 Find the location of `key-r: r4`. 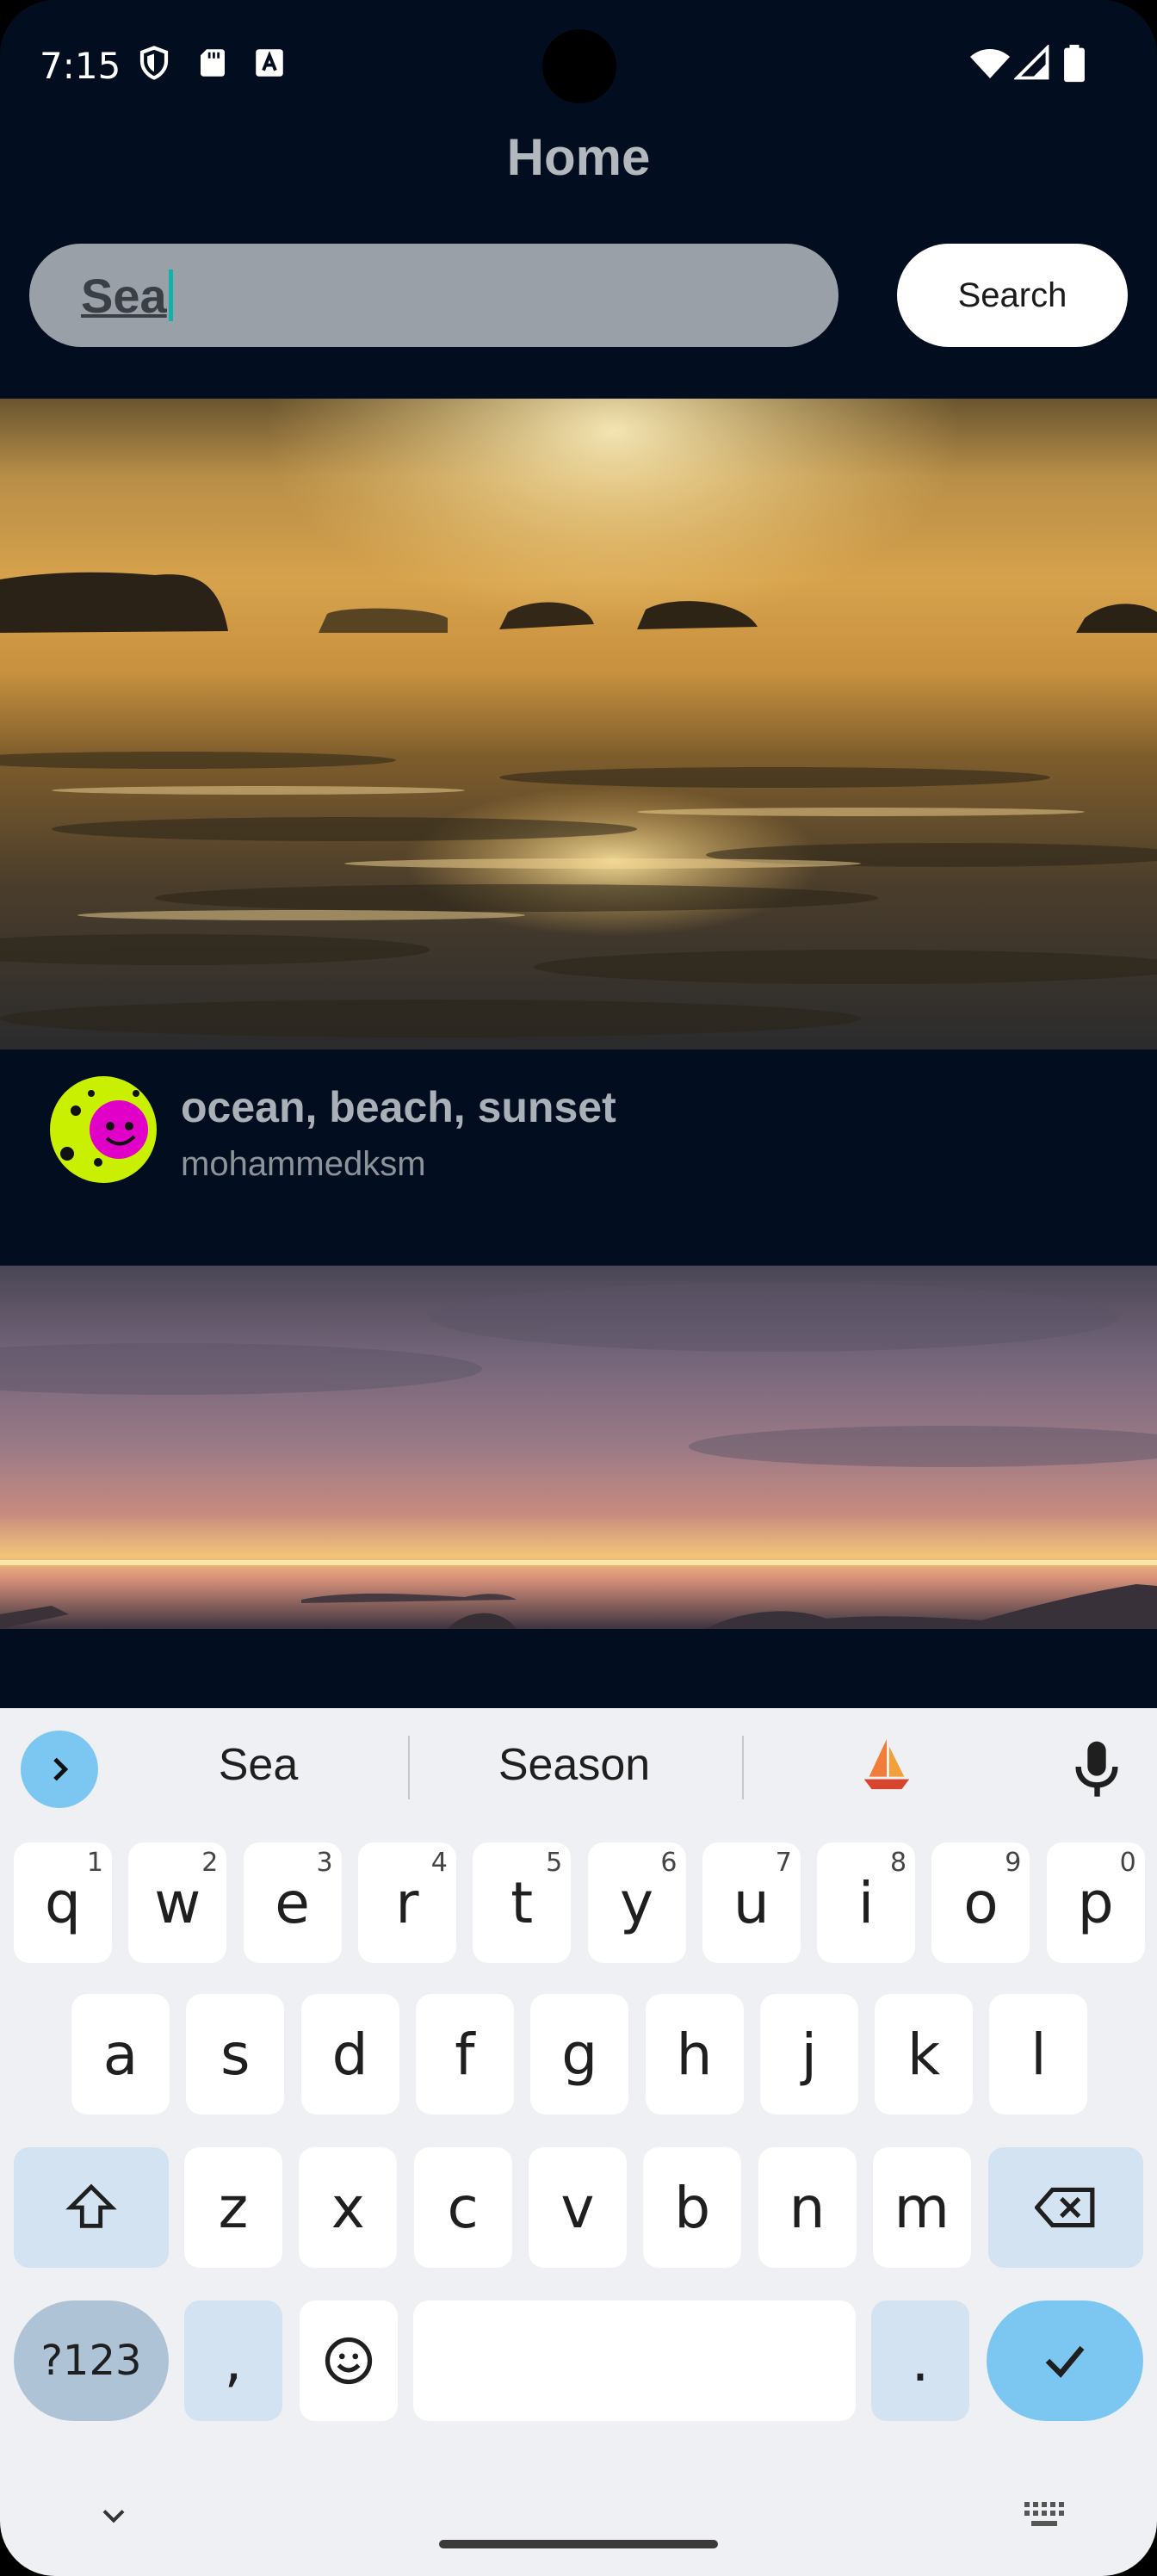

key-r: r4 is located at coordinates (407, 1903).